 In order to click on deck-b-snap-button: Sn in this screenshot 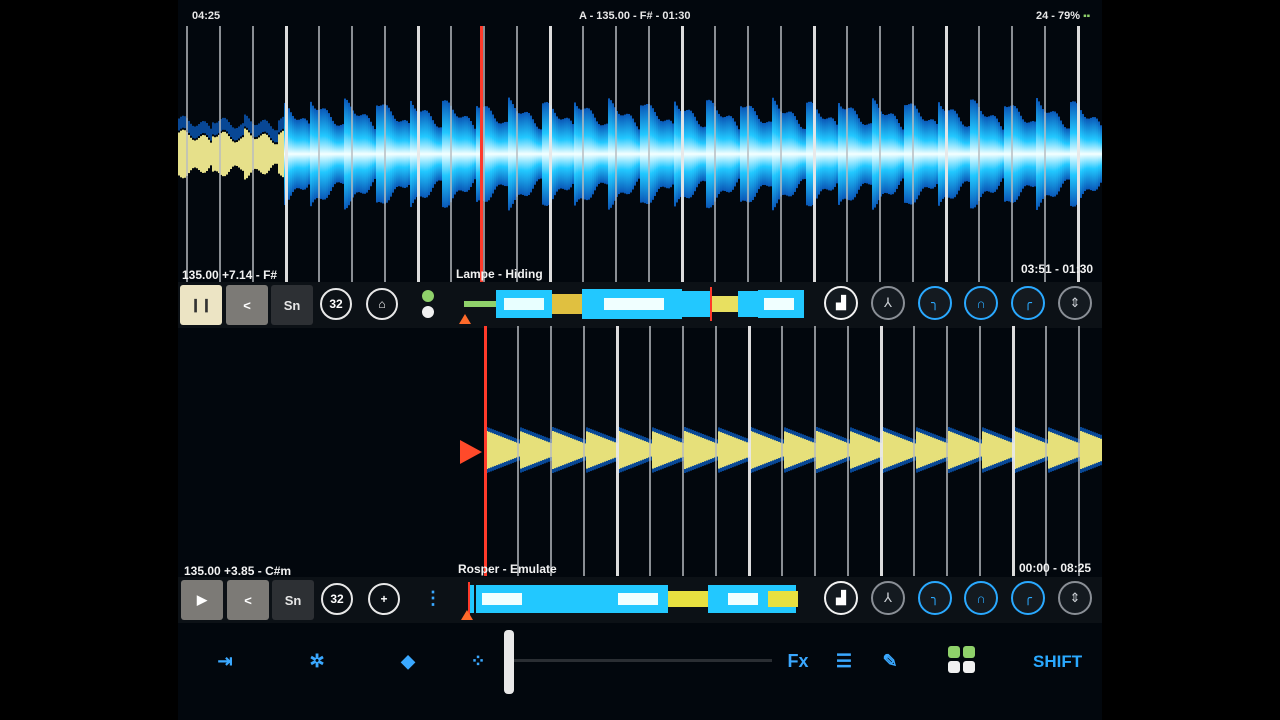, I will do `click(293, 600)`.